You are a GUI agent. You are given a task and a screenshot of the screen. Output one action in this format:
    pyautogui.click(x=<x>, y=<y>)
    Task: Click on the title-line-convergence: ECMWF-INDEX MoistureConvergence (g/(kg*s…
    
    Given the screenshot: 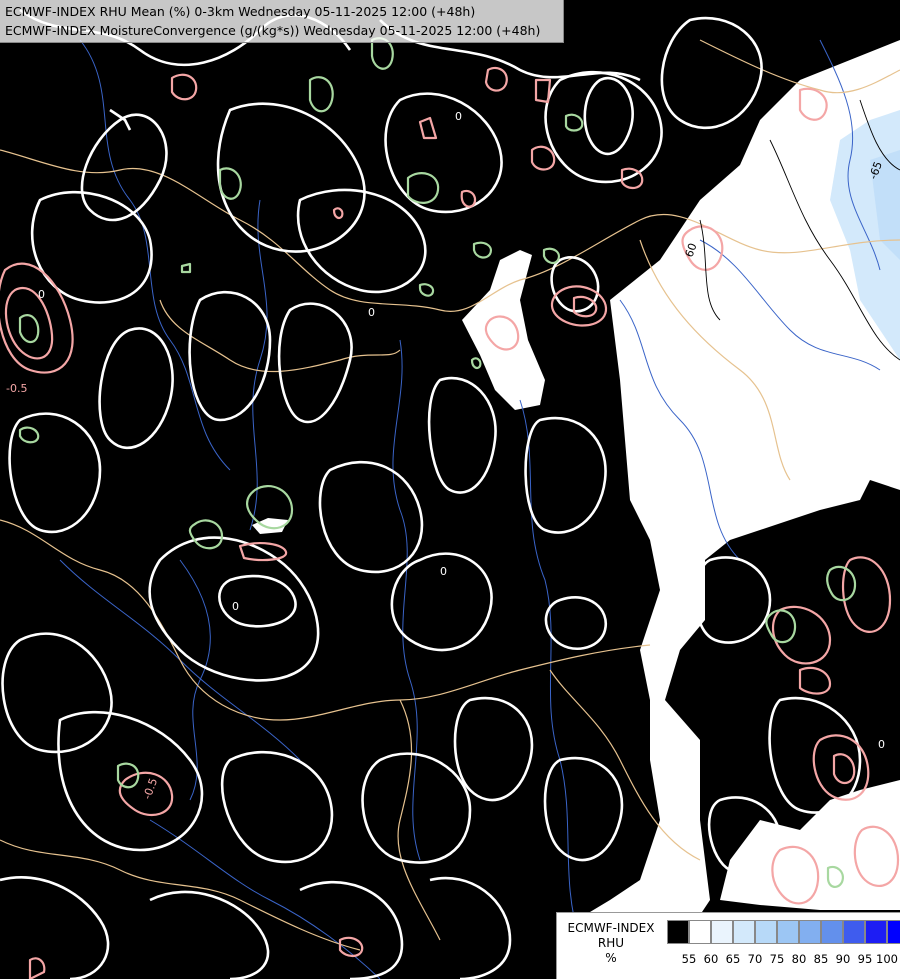 What is the action you would take?
    pyautogui.click(x=273, y=30)
    